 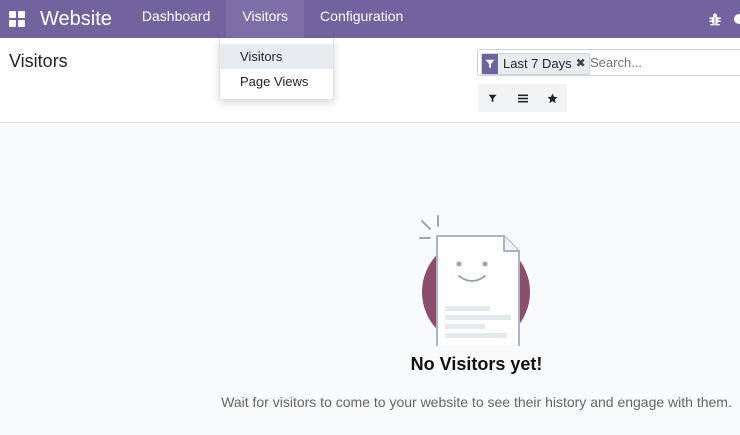 I want to click on visitors-dropdown-menu: Visitors Page Views, so click(x=276, y=69).